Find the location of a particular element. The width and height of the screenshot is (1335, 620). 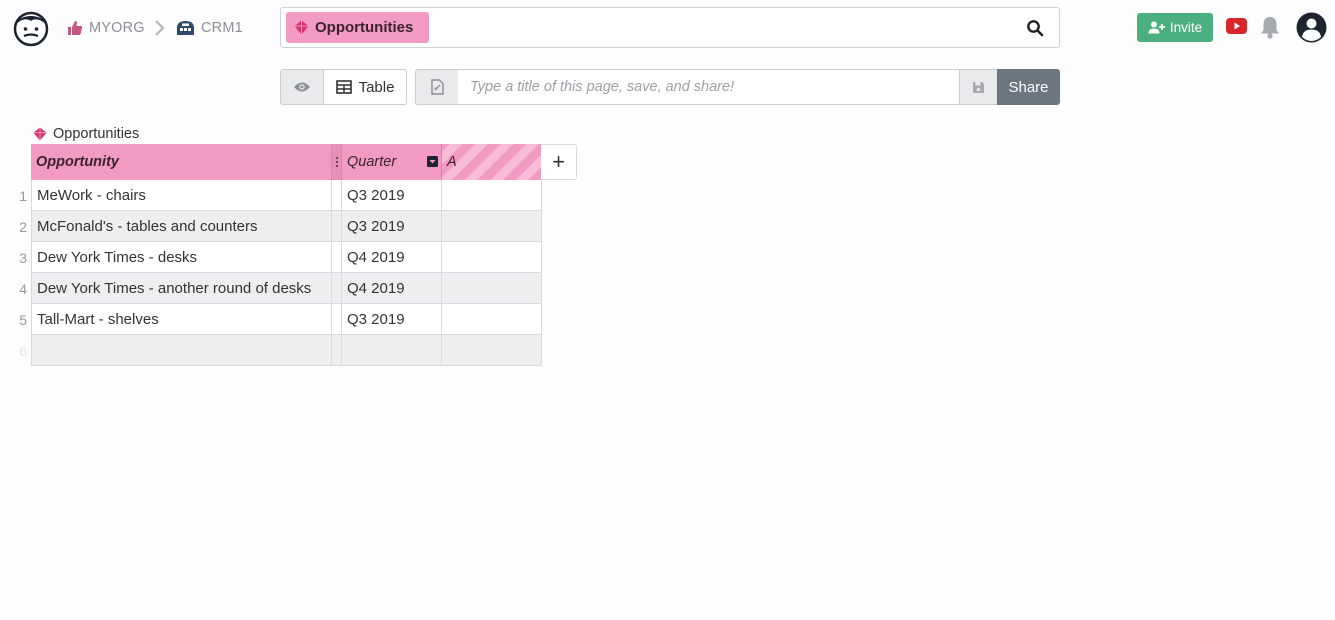

breadcrumb-doc: CRM1 is located at coordinates (209, 28).